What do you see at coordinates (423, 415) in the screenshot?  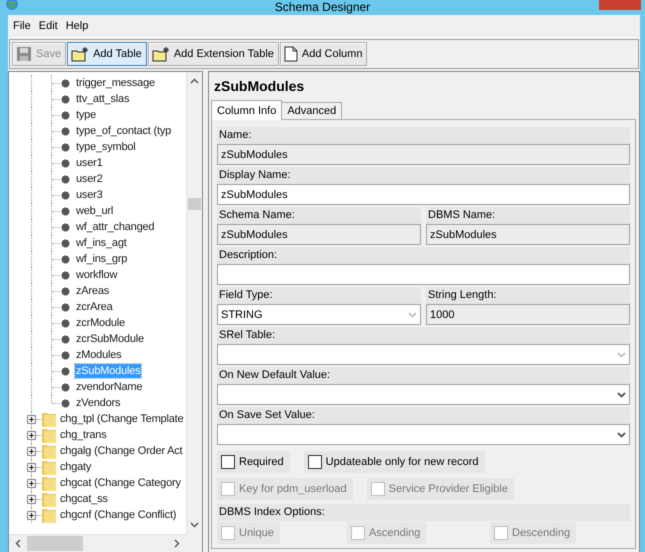 I see `field-label: On Save Set Value:` at bounding box center [423, 415].